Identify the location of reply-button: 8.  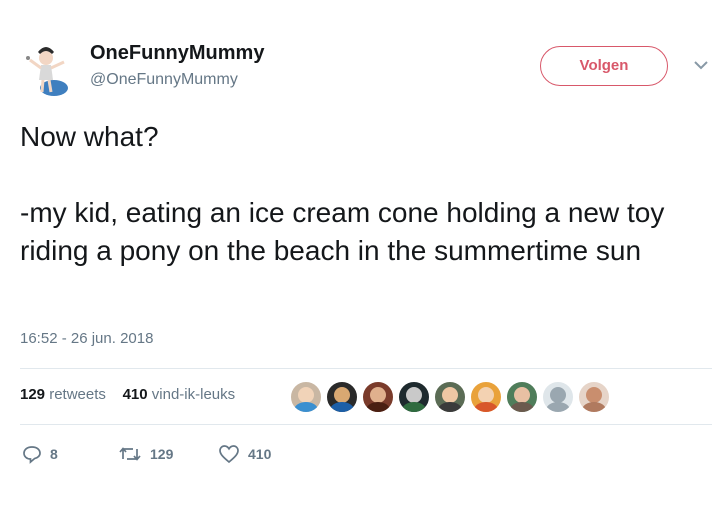
(40, 454).